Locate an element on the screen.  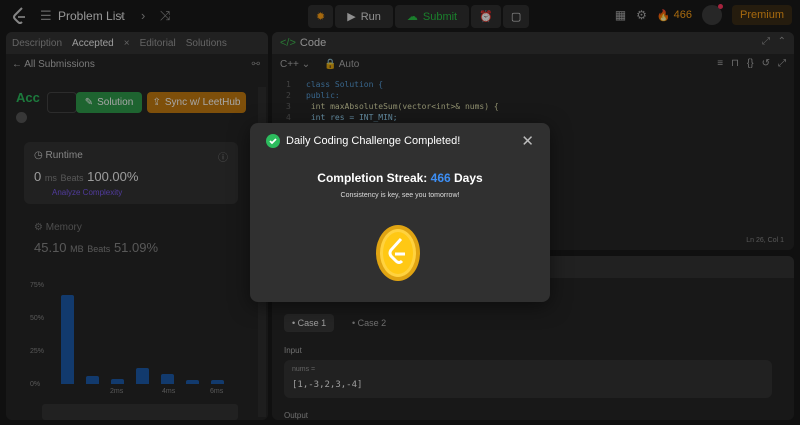
check-circle-icon is located at coordinates (273, 141).